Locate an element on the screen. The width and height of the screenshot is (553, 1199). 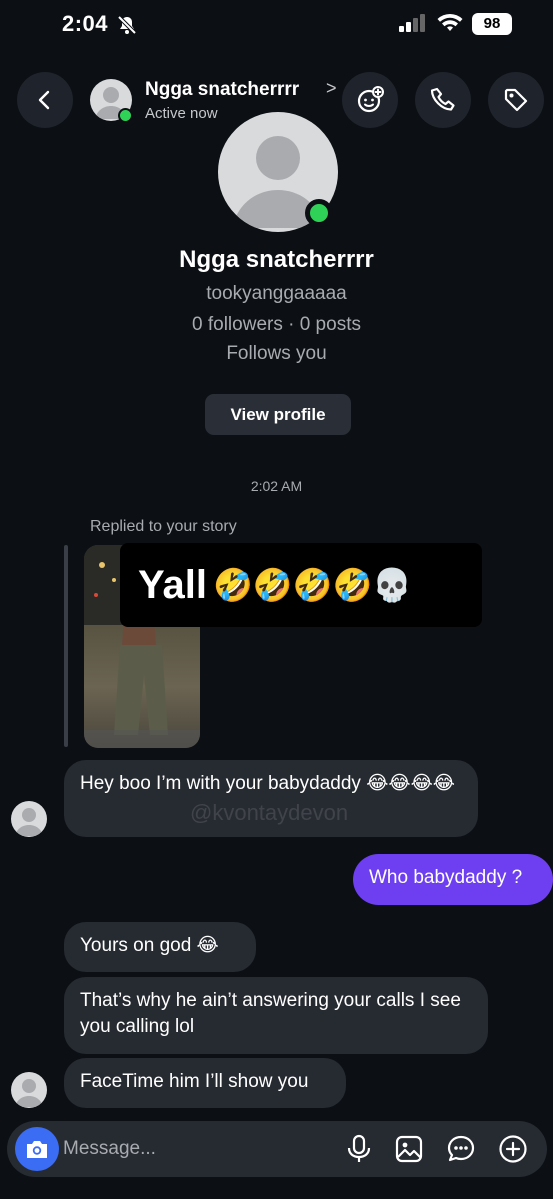
message-input is located at coordinates (193, 1149).